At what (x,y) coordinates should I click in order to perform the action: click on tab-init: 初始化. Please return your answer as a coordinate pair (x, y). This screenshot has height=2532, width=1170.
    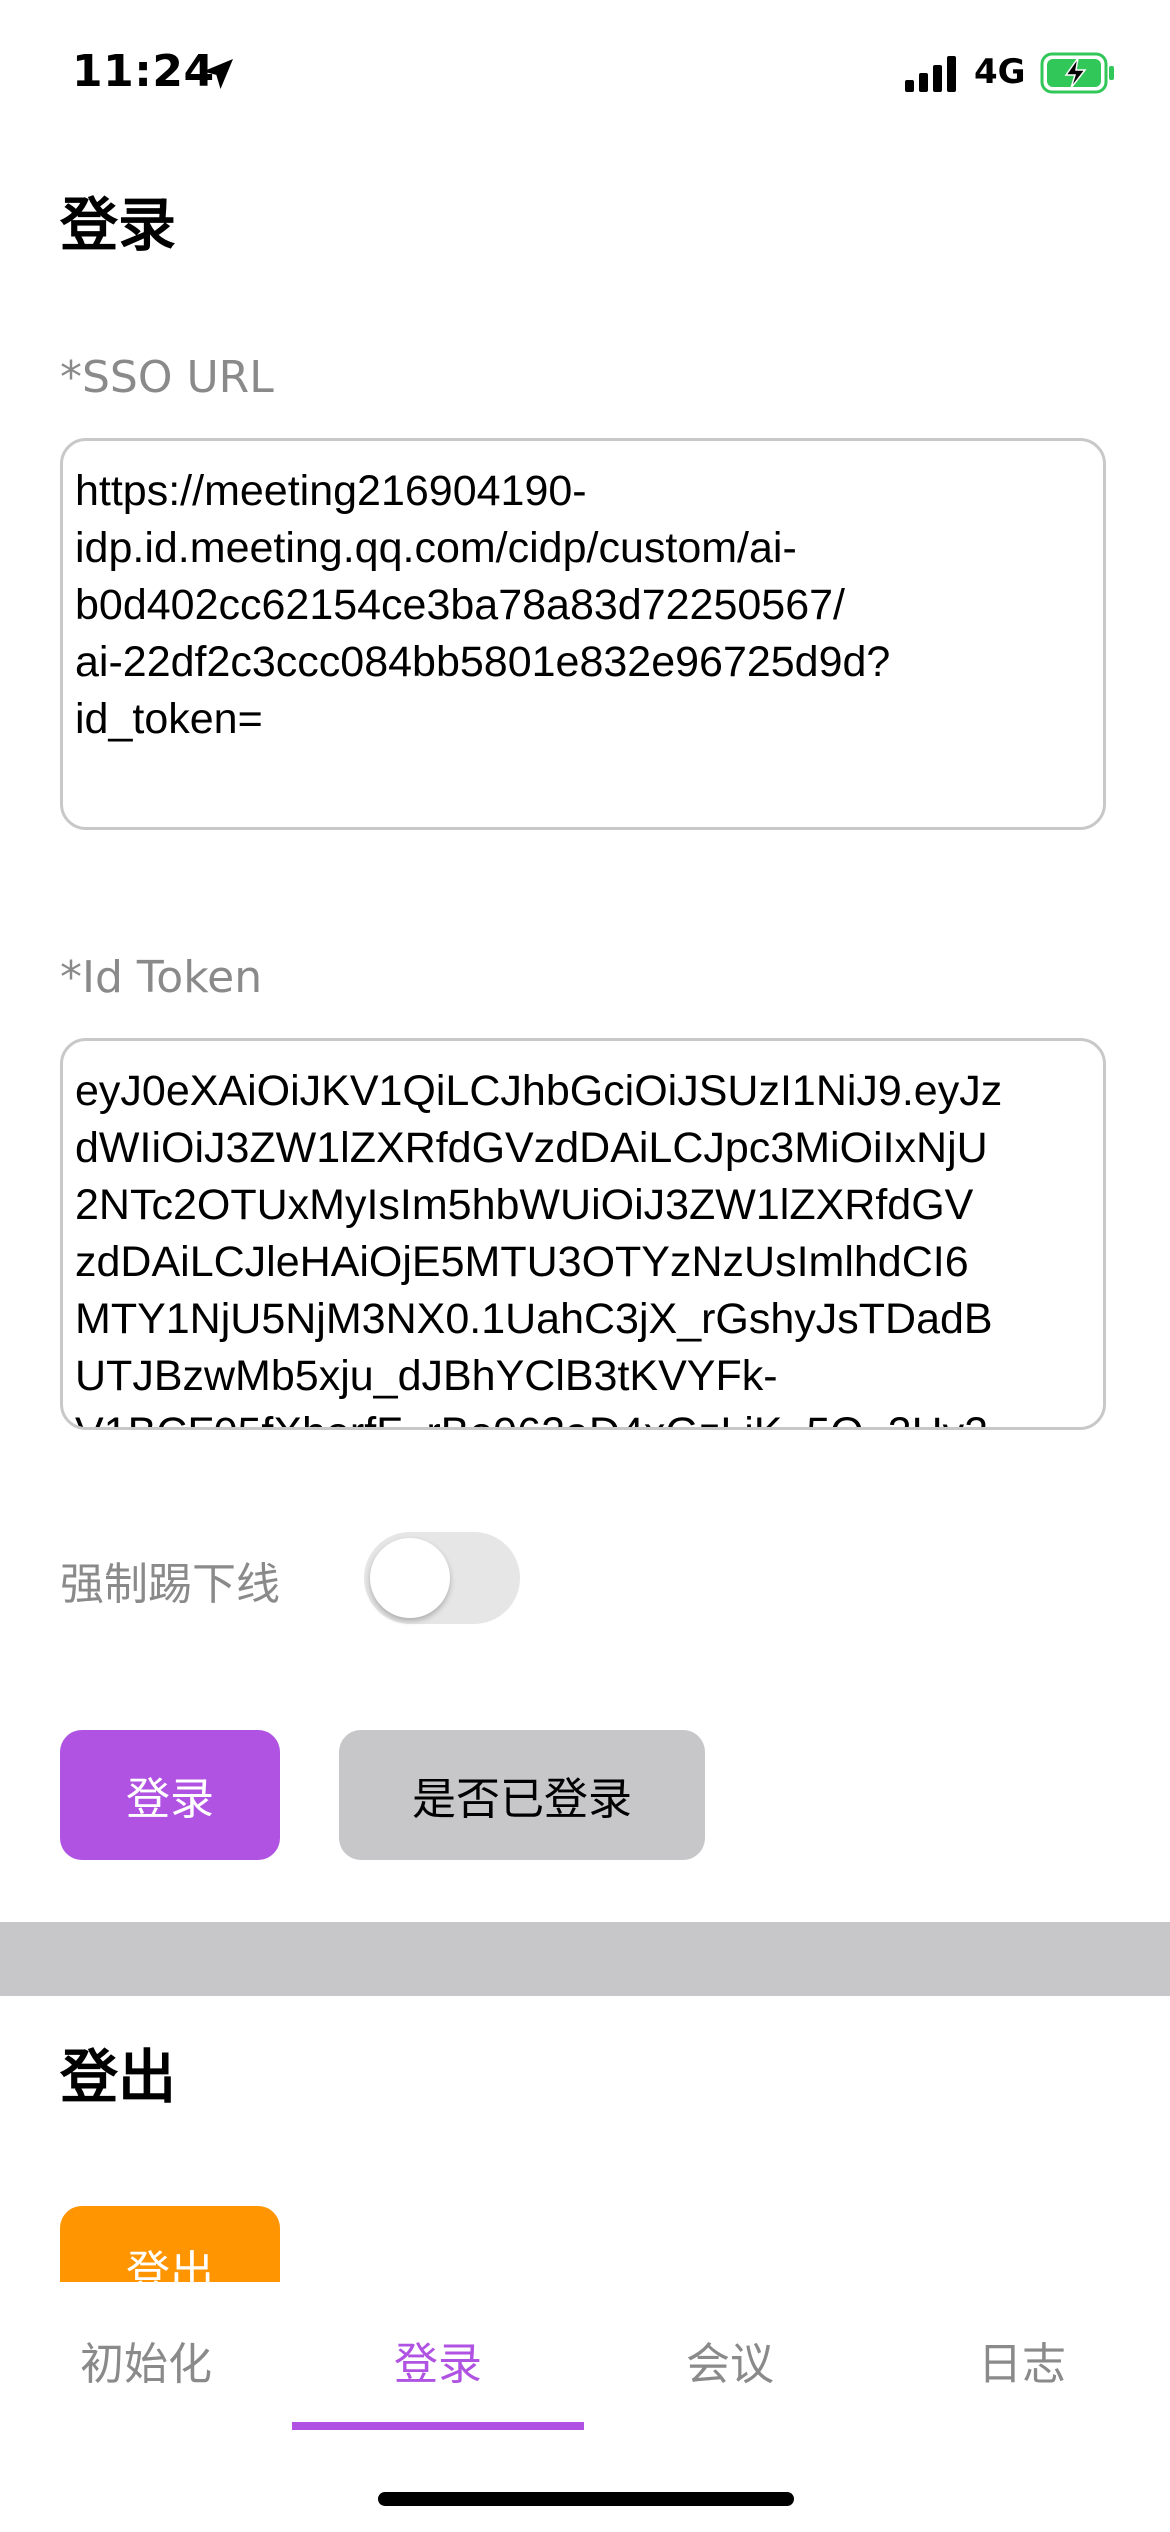
    Looking at the image, I should click on (146, 2360).